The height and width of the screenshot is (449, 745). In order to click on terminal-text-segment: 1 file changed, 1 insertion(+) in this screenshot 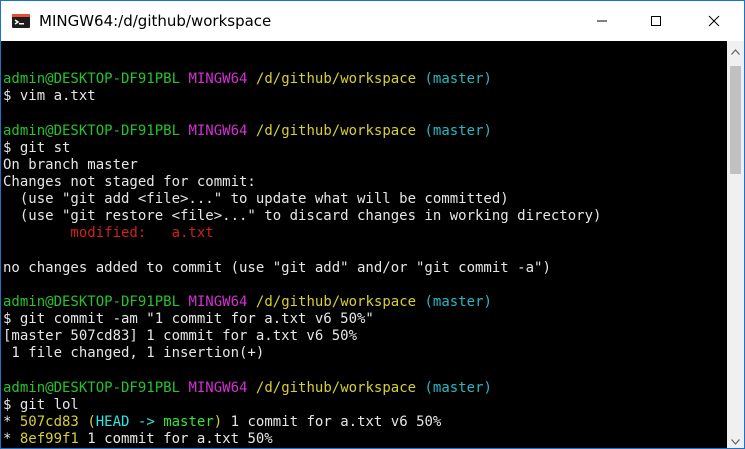, I will do `click(134, 353)`.